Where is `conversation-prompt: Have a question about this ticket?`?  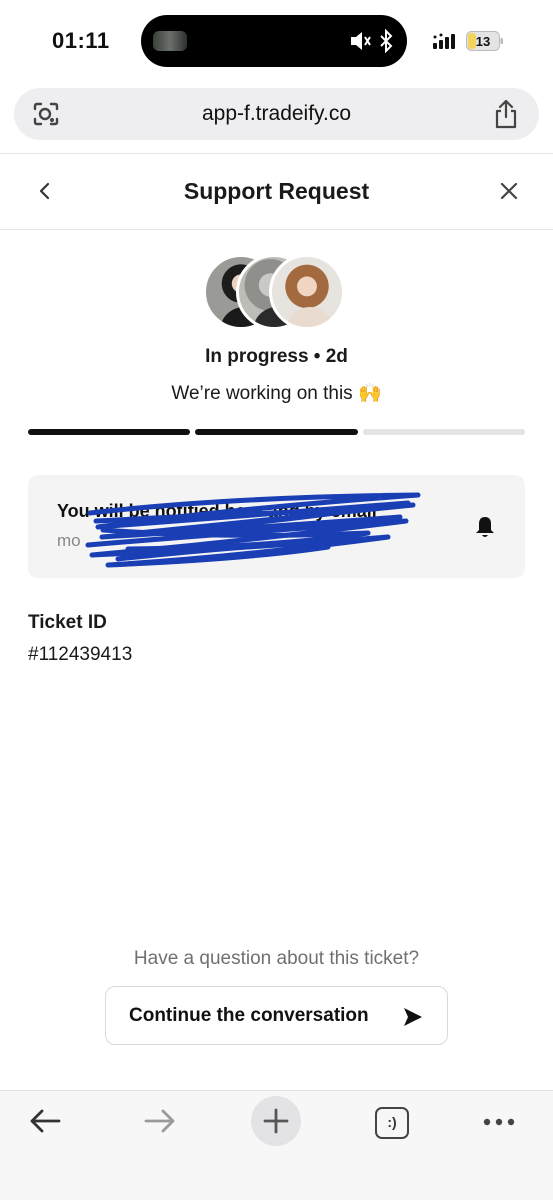
conversation-prompt: Have a question about this ticket? is located at coordinates (276, 958).